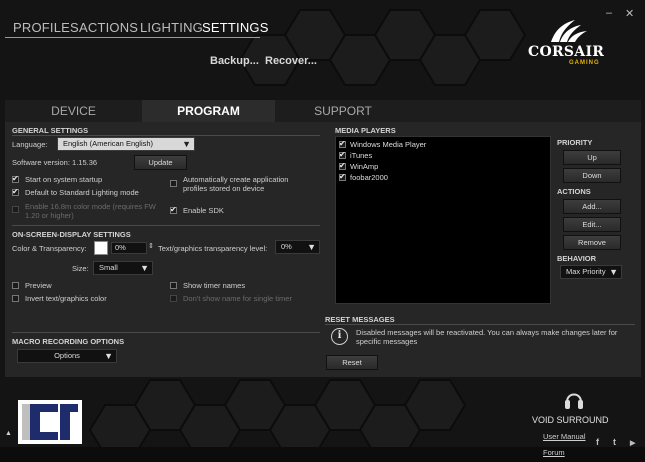 The height and width of the screenshot is (462, 645). What do you see at coordinates (575, 142) in the screenshot?
I see `priority-title: PRIORITY` at bounding box center [575, 142].